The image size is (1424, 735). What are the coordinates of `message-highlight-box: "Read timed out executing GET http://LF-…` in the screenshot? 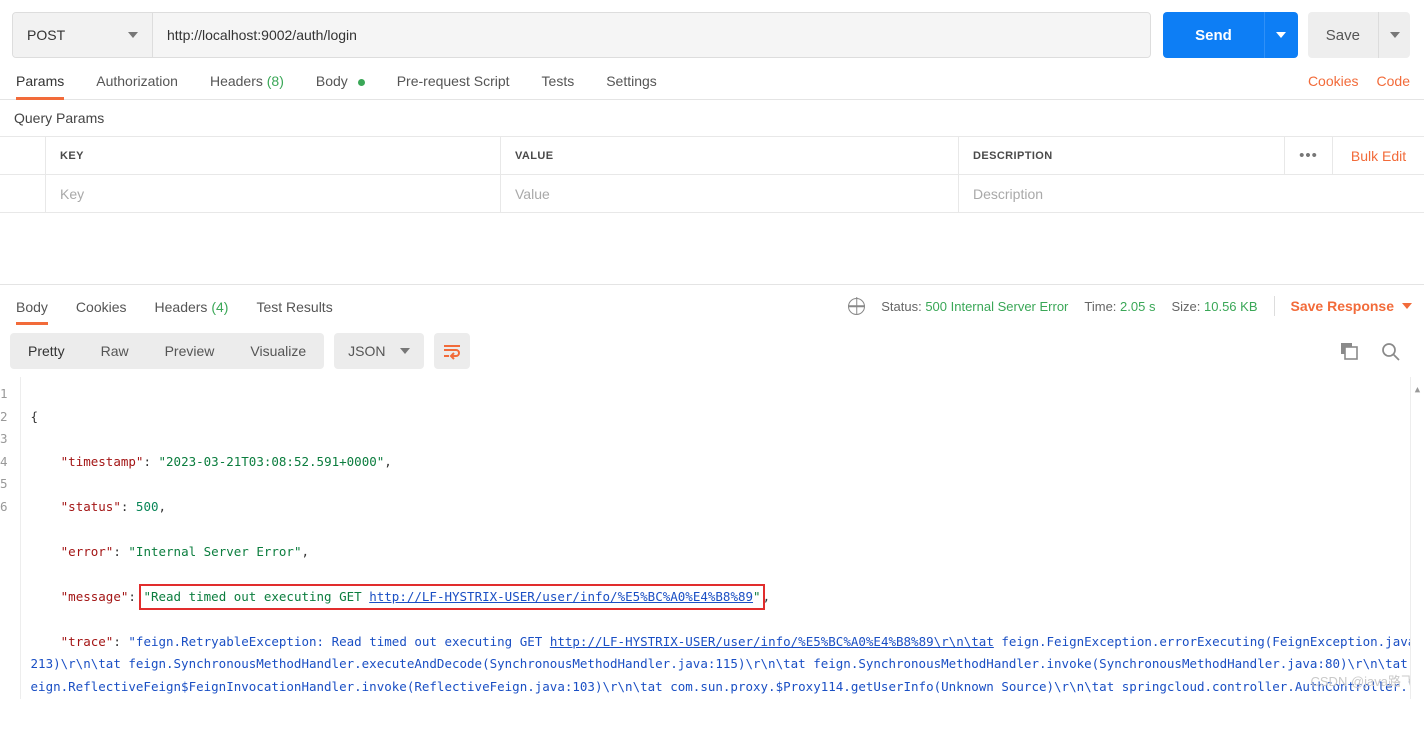 It's located at (452, 596).